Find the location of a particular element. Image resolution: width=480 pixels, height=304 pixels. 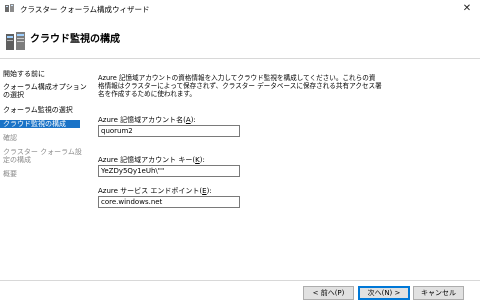

window-title: クラスター クォーラム構成ウィザード is located at coordinates (85, 9).